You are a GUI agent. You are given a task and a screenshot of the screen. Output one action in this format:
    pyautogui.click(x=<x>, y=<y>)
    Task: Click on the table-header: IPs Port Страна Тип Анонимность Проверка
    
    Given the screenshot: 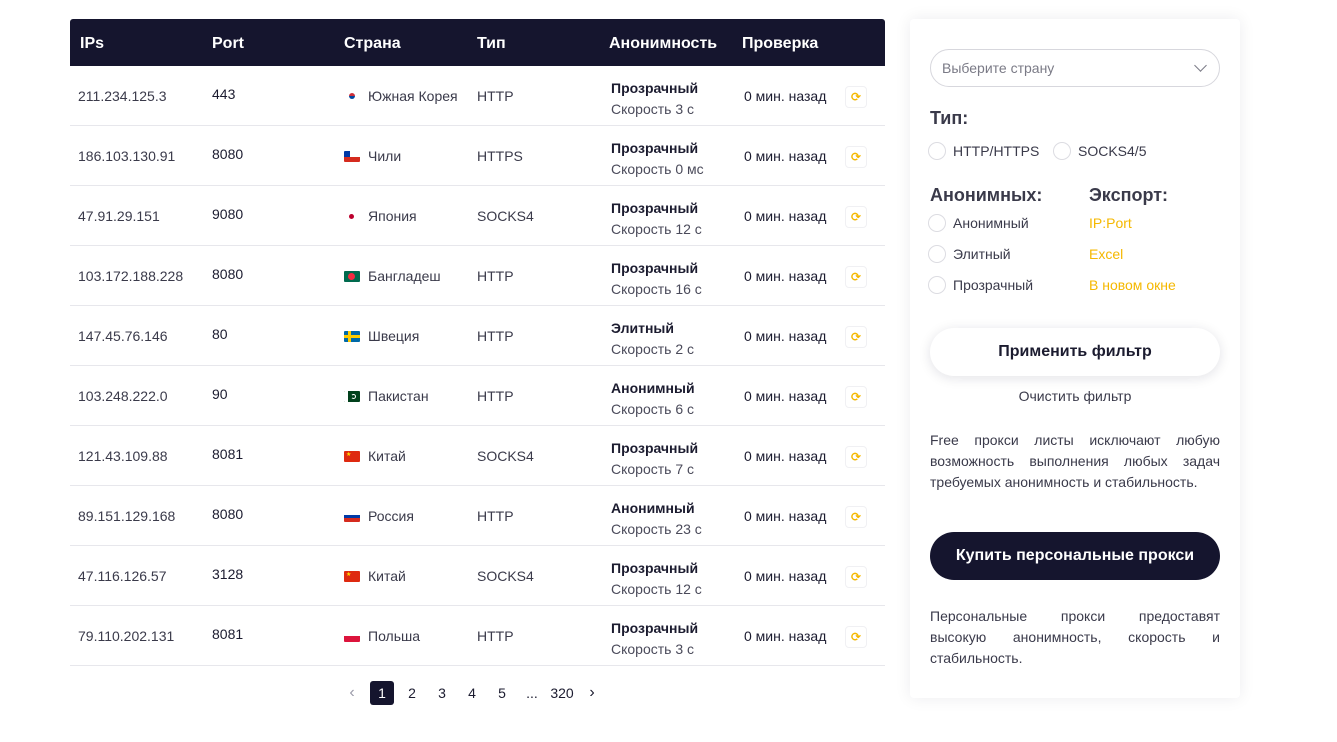 What is the action you would take?
    pyautogui.click(x=477, y=42)
    